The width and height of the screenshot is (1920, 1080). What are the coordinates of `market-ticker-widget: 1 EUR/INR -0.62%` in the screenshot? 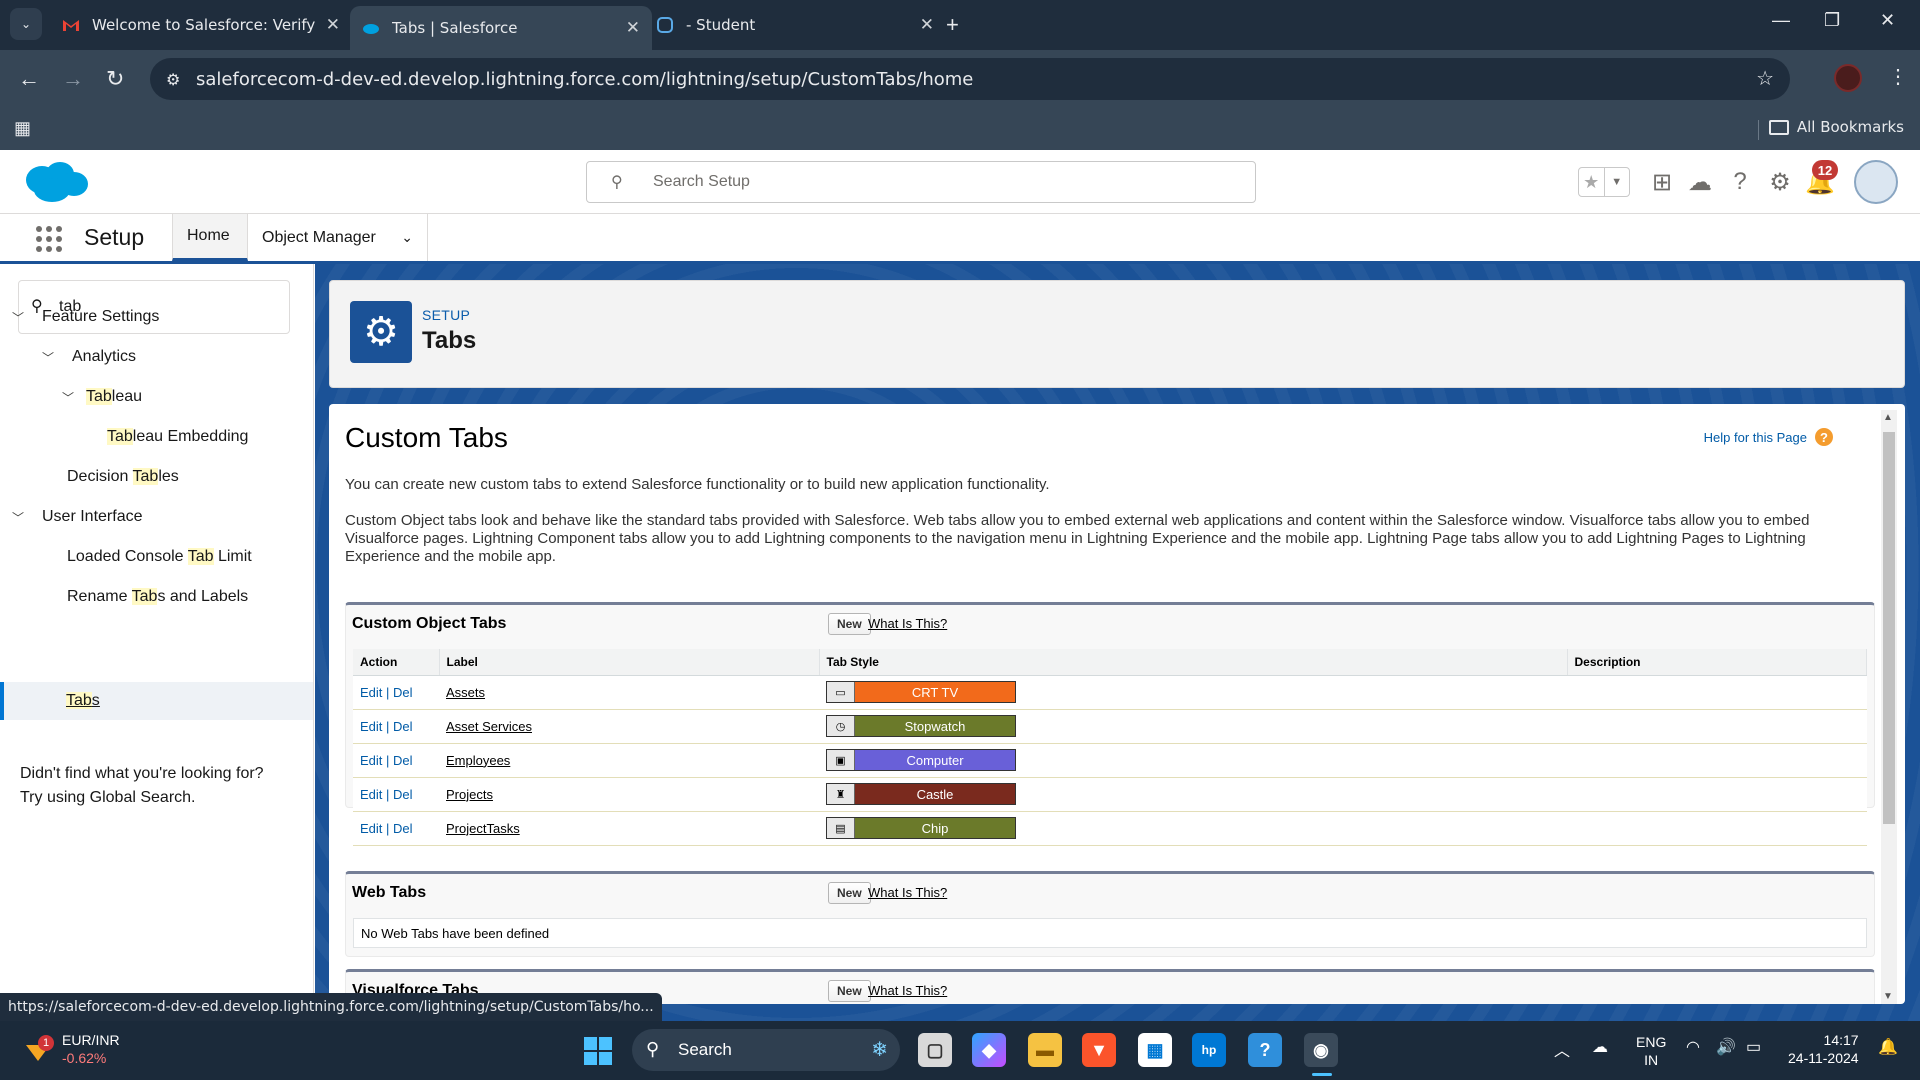 It's located at (71, 1049).